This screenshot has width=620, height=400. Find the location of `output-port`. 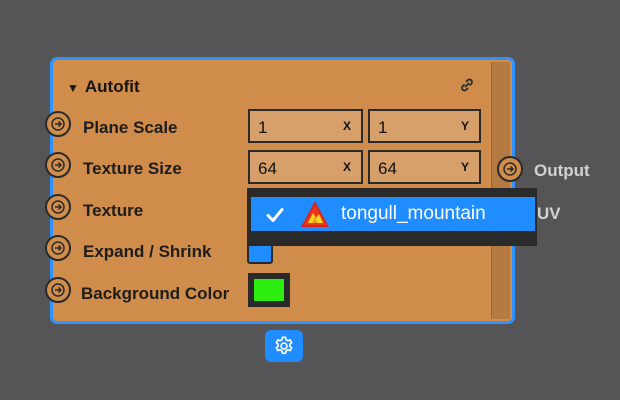

output-port is located at coordinates (510, 169).